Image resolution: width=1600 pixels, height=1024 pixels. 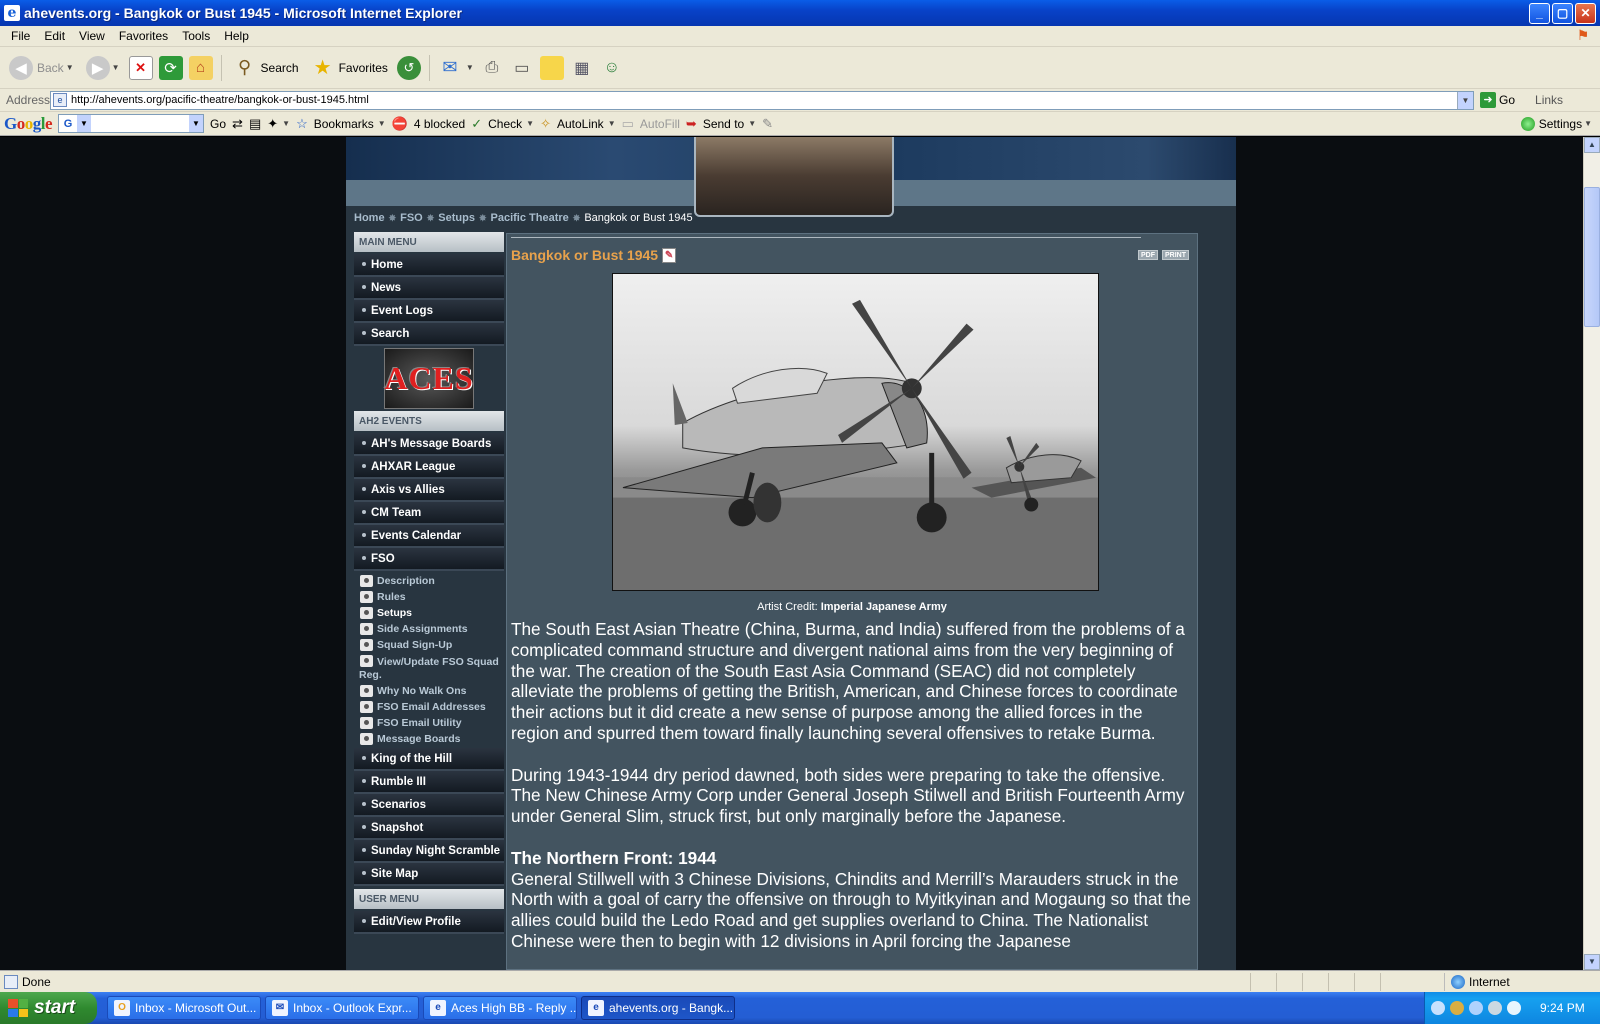 I want to click on breadcrumb-pacific-theatre: Pacific Theatre, so click(x=530, y=218).